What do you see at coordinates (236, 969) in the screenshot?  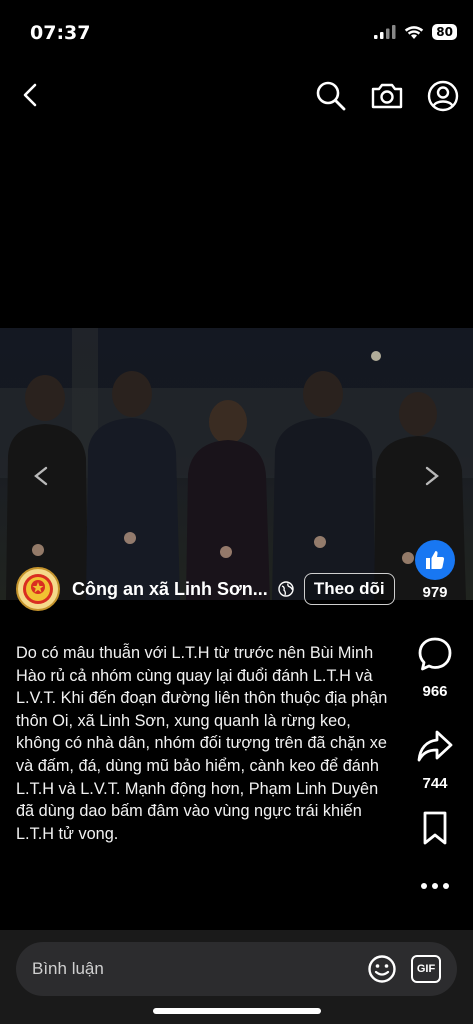 I see `comment-input: Bình luận GIF` at bounding box center [236, 969].